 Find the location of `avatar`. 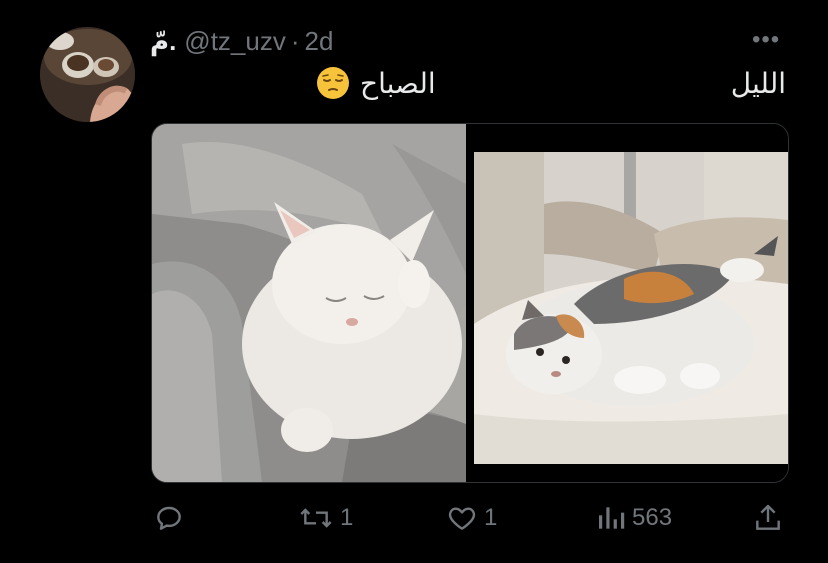

avatar is located at coordinates (87, 74).